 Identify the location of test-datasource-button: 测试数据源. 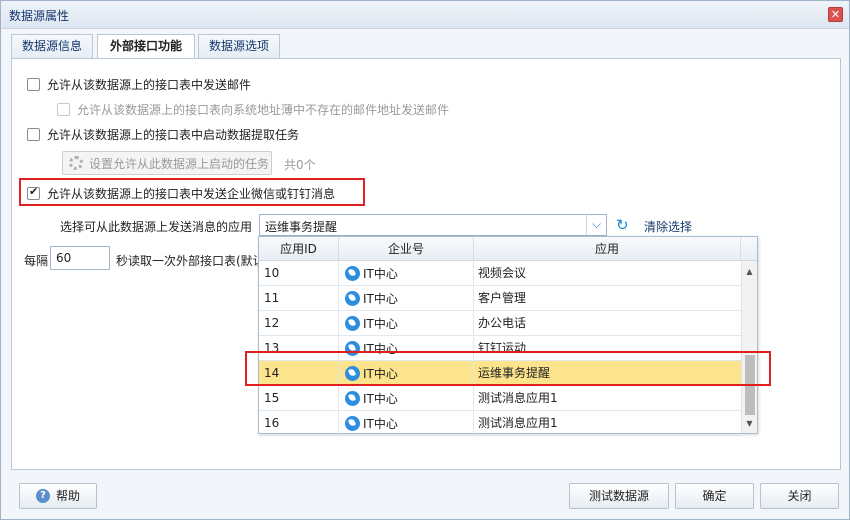
(619, 496).